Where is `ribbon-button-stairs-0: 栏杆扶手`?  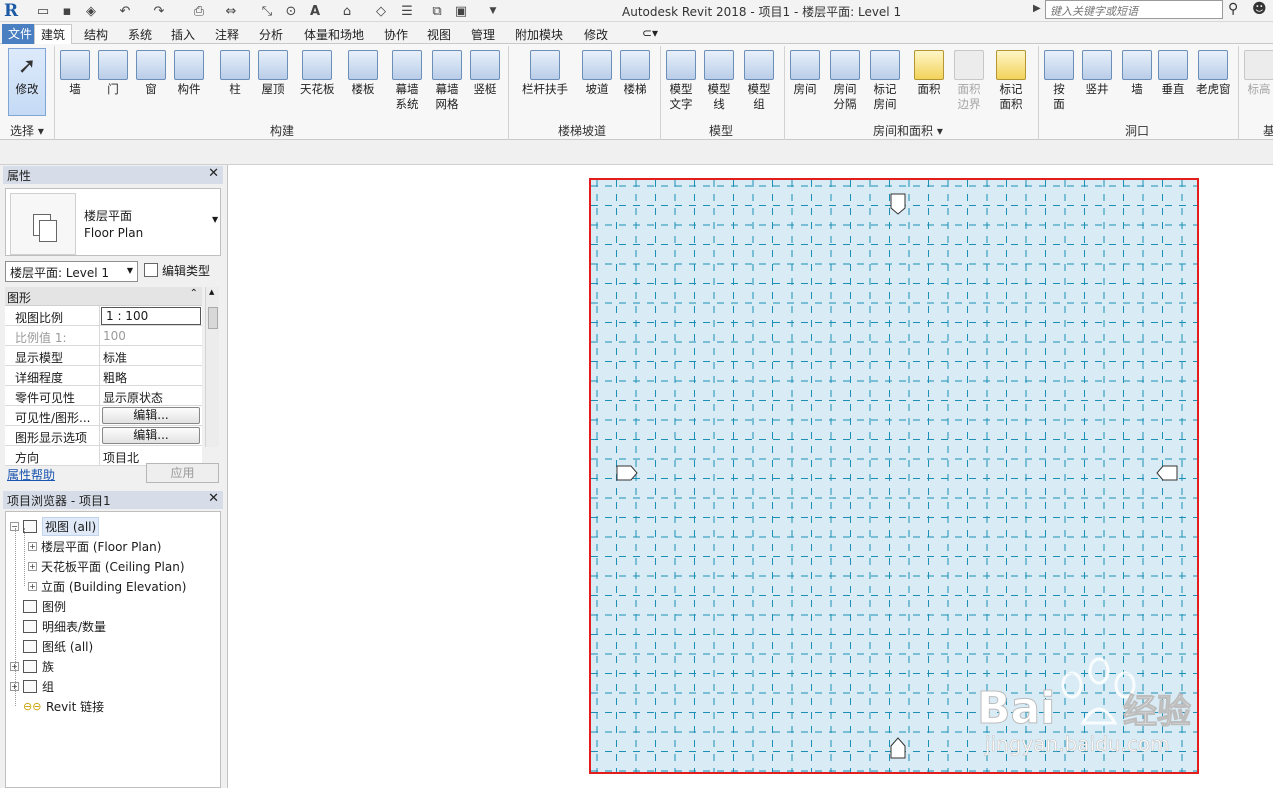
ribbon-button-stairs-0: 栏杆扶手 is located at coordinates (545, 73).